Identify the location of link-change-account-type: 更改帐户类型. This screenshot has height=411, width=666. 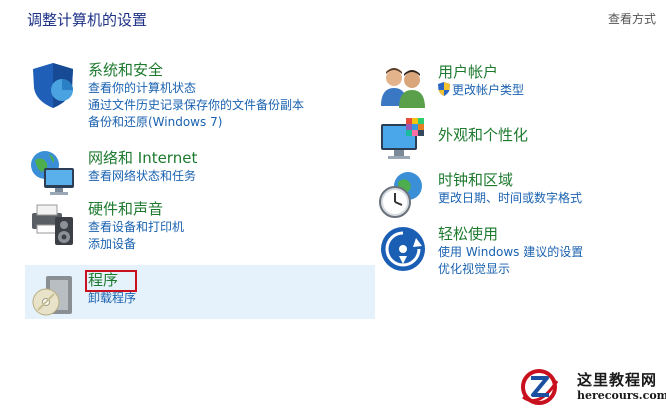
(481, 91).